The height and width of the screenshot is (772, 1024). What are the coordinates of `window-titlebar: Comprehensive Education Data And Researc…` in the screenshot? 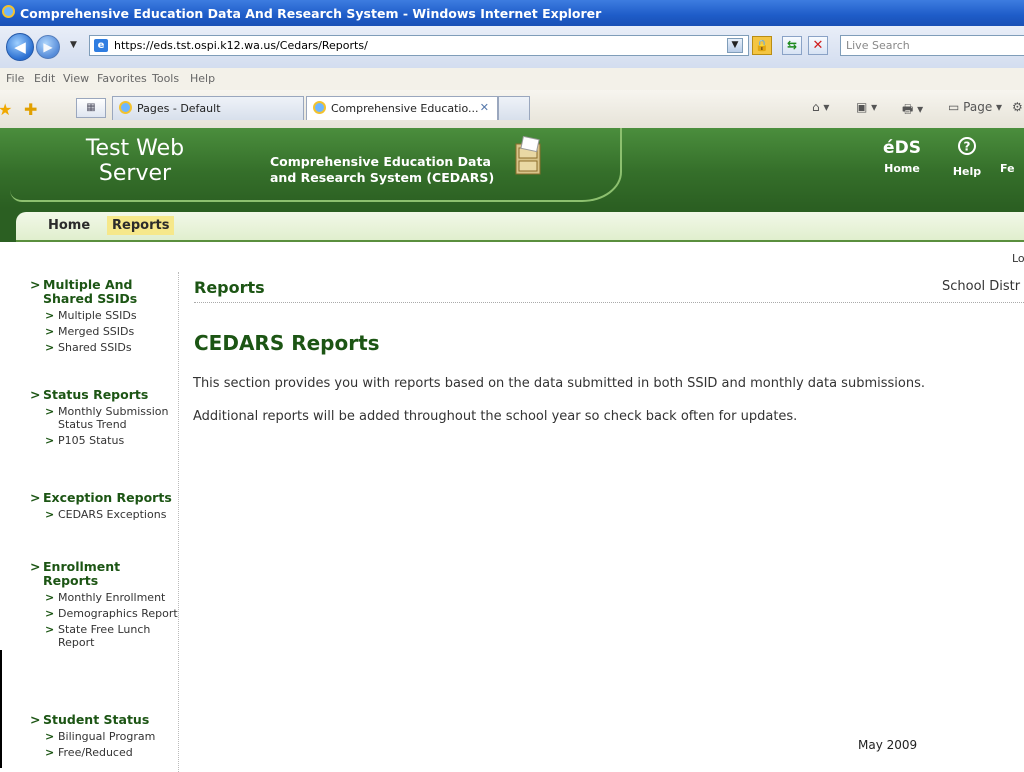 It's located at (512, 13).